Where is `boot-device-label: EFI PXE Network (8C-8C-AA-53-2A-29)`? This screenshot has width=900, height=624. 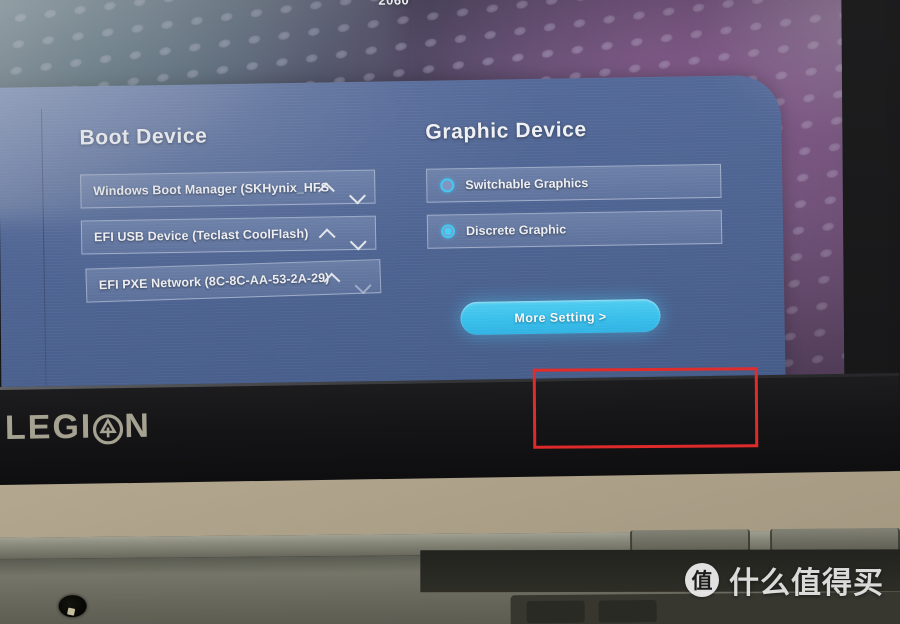 boot-device-label: EFI PXE Network (8C-8C-AA-53-2A-29) is located at coordinates (214, 281).